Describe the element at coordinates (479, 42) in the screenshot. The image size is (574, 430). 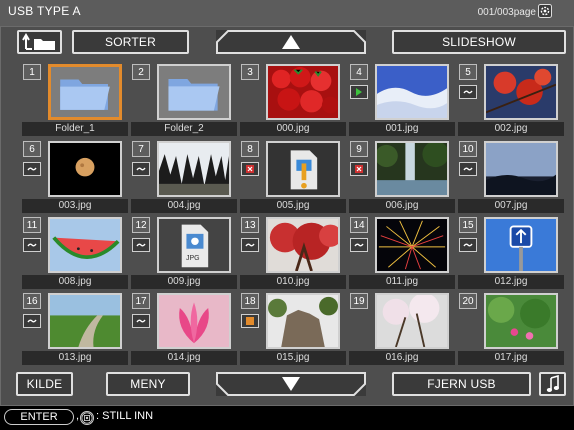
I see `slideshow-button: SLIDESHOW` at that location.